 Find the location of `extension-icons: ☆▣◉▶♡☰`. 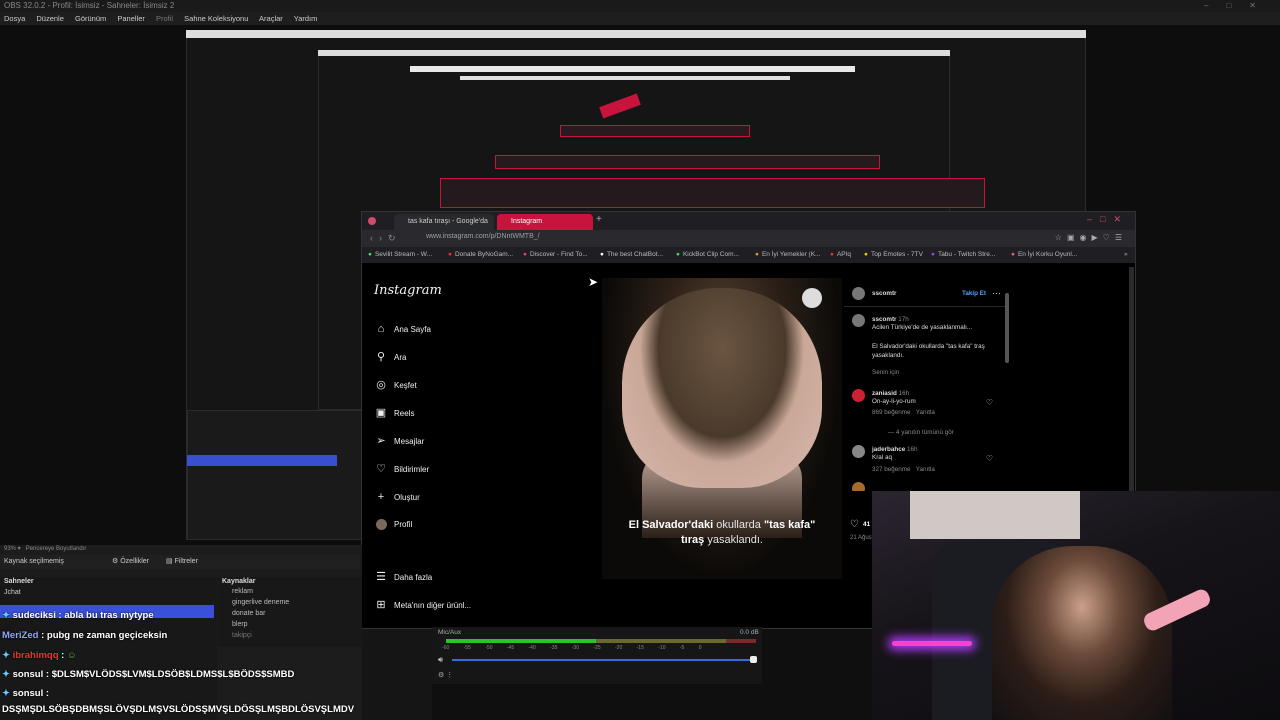

extension-icons: ☆▣◉▶♡☰ is located at coordinates (1091, 237).